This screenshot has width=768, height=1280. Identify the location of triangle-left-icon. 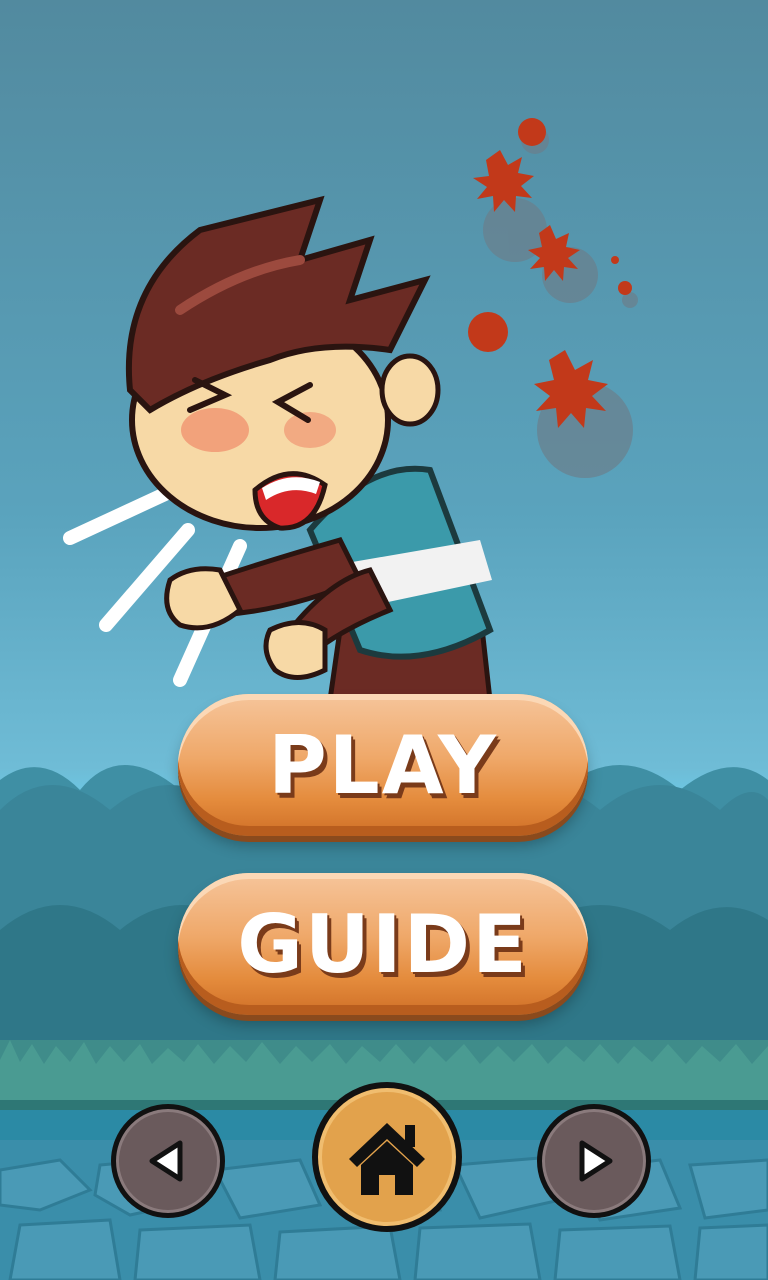
(166, 1161).